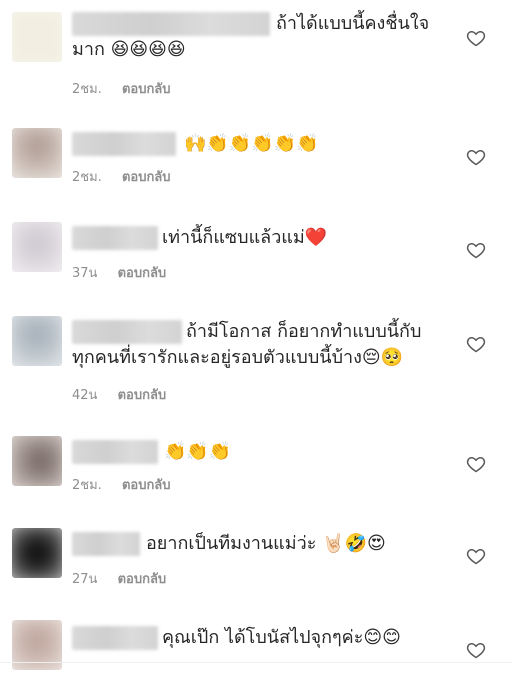 This screenshot has width=512, height=676. I want to click on comment-text-continued: ทุกคนที่เรารักและอยู่รอบตัวแบบนี้บ้าง😔🥺, so click(238, 357).